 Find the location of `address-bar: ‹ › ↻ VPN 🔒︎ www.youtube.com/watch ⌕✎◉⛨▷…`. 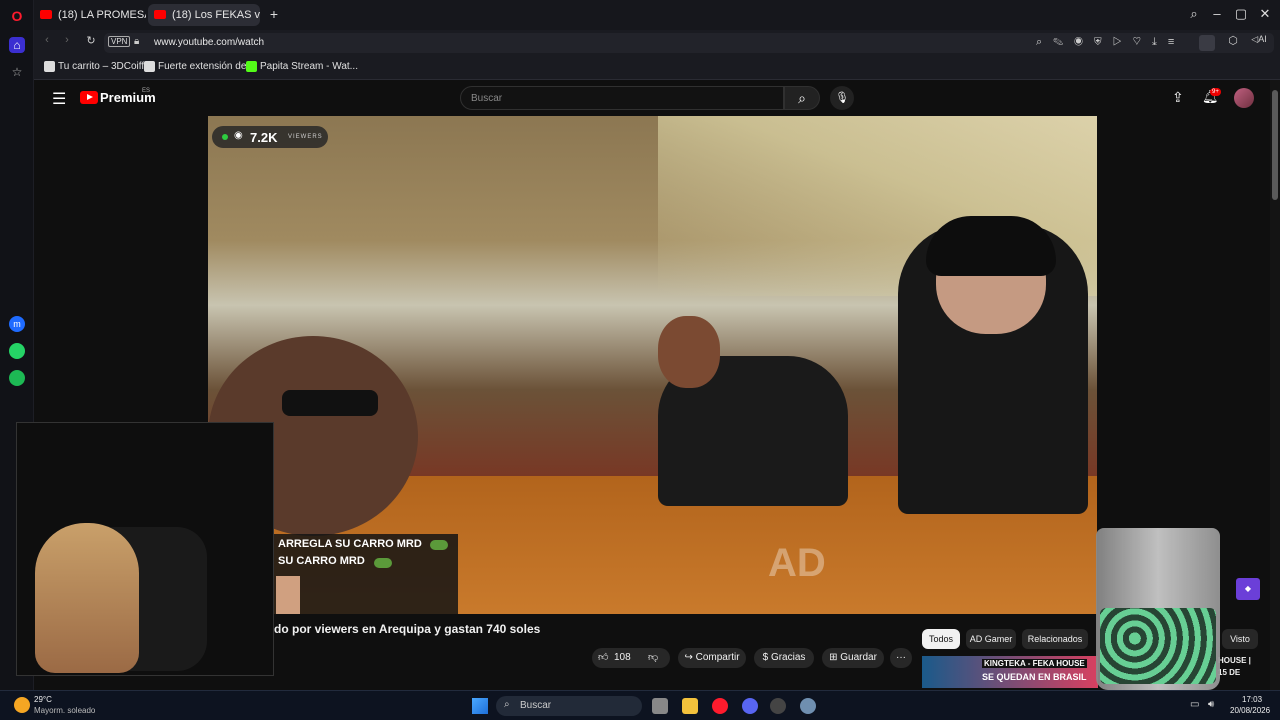

address-bar: ‹ › ↻ VPN 🔒︎ www.youtube.com/watch ⌕✎◉⛨▷… is located at coordinates (657, 43).